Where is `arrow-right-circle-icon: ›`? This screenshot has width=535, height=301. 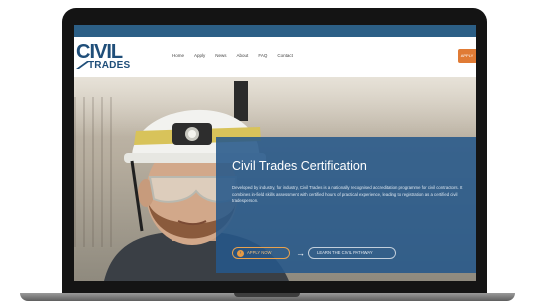 arrow-right-circle-icon: › is located at coordinates (240, 253).